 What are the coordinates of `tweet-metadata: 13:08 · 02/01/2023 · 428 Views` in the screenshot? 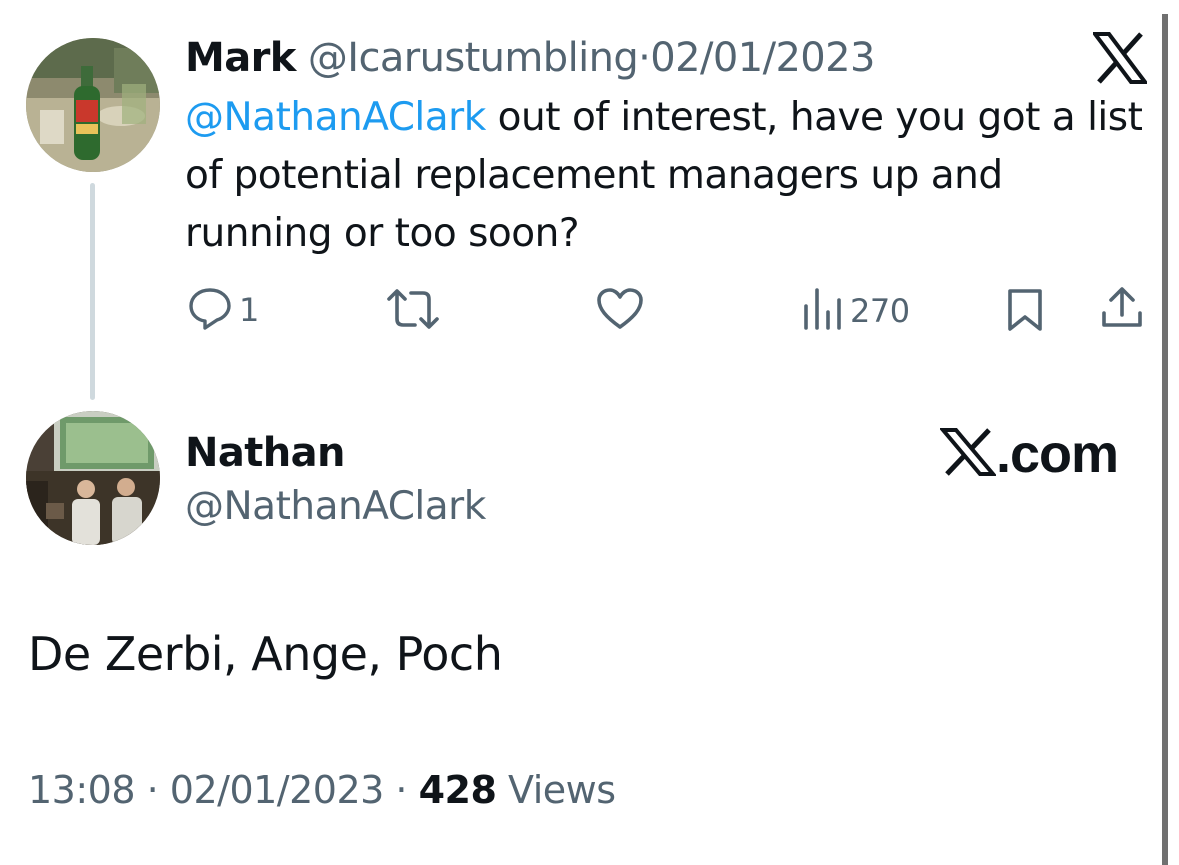 It's located at (322, 790).